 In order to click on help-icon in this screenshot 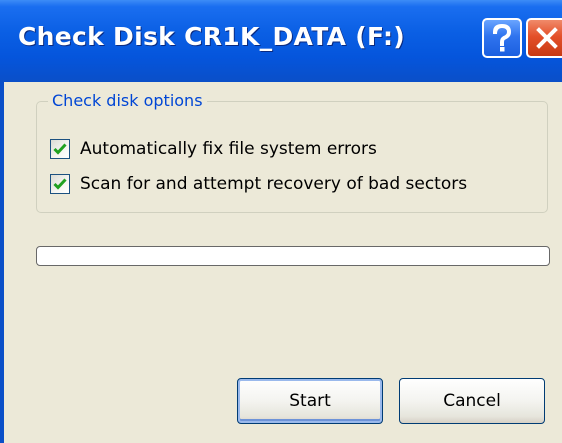, I will do `click(502, 37)`.